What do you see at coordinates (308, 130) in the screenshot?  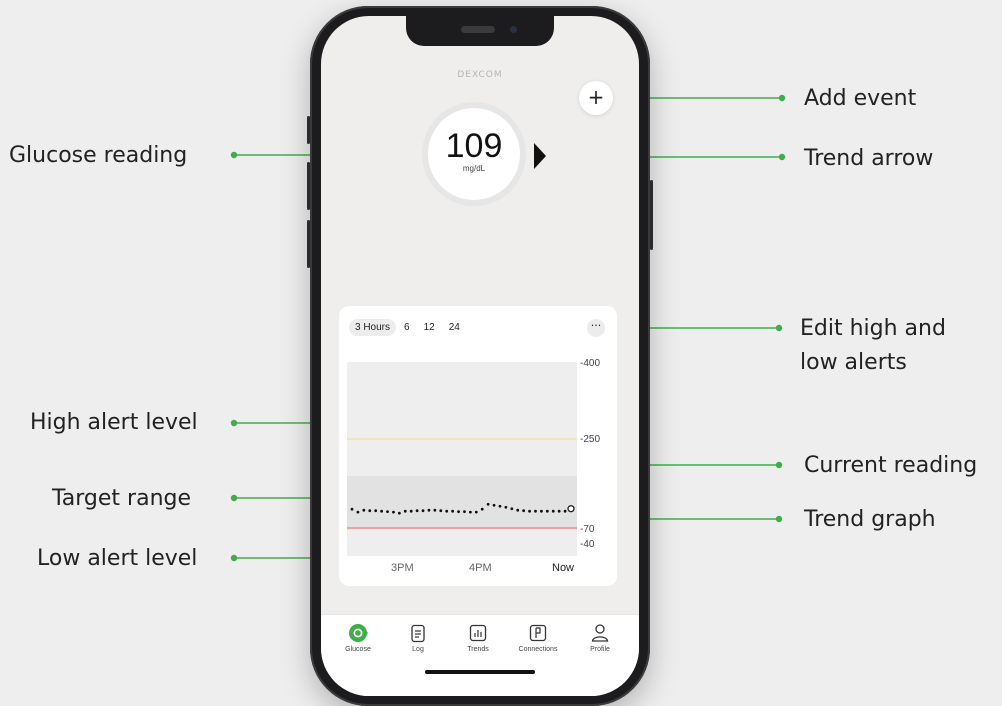 I see `mute-switch` at bounding box center [308, 130].